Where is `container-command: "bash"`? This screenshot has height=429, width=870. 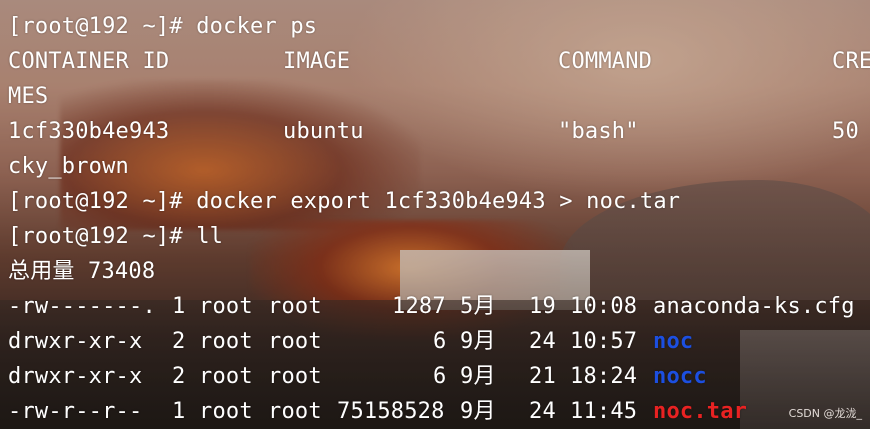
container-command: "bash" is located at coordinates (598, 131).